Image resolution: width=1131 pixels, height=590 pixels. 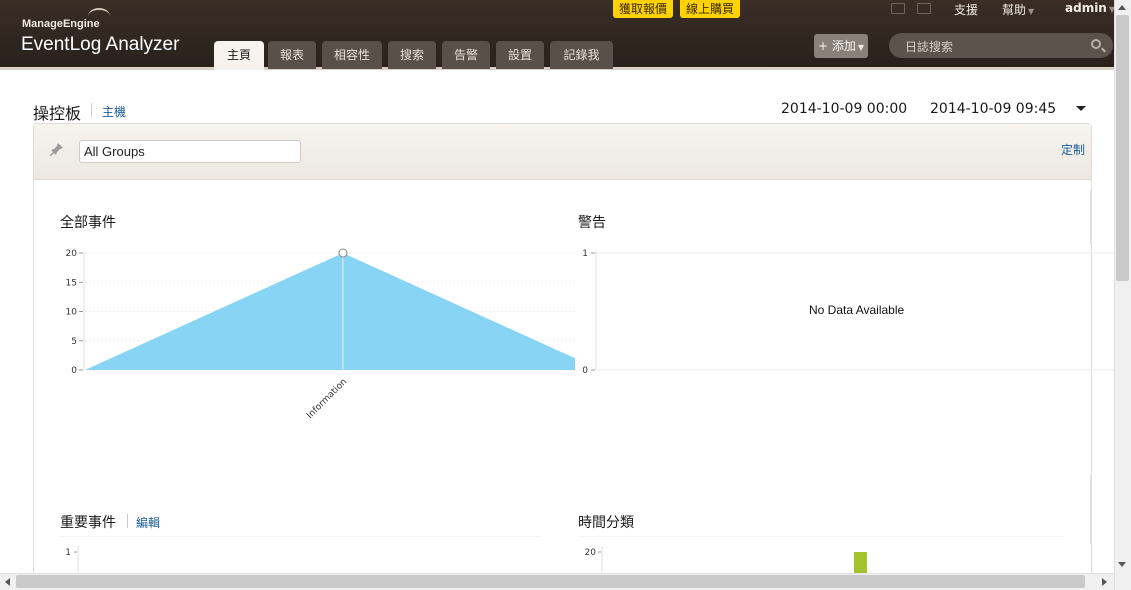 What do you see at coordinates (61, 24) in the screenshot?
I see `brand-vendor: ManageEngine` at bounding box center [61, 24].